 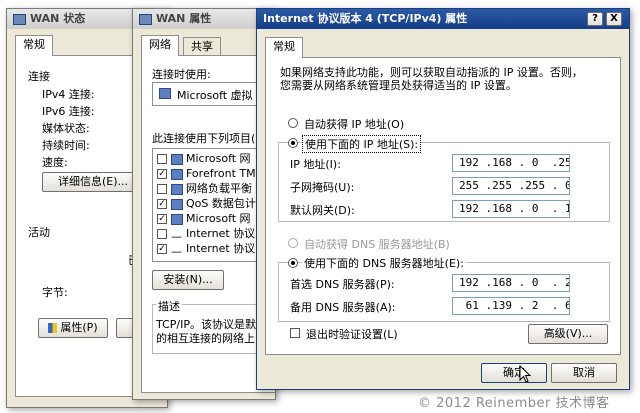 I want to click on list-item: ✓ — Internet 协议, so click(x=206, y=249).